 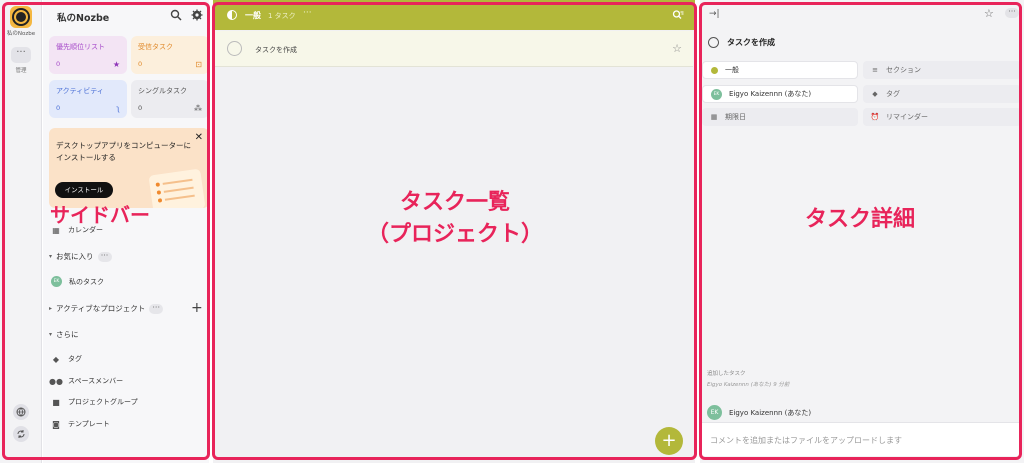 What do you see at coordinates (669, 441) in the screenshot?
I see `add-task-button: +` at bounding box center [669, 441].